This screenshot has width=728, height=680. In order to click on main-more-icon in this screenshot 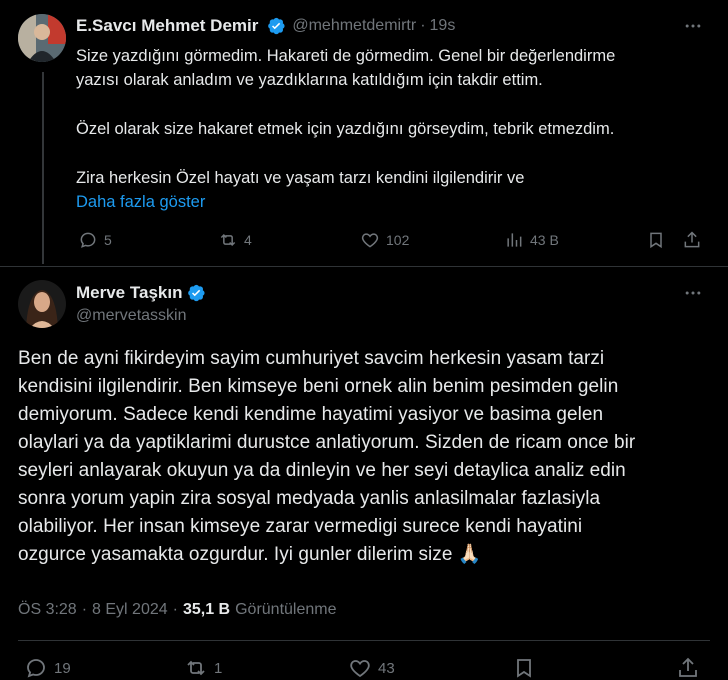, I will do `click(693, 295)`.